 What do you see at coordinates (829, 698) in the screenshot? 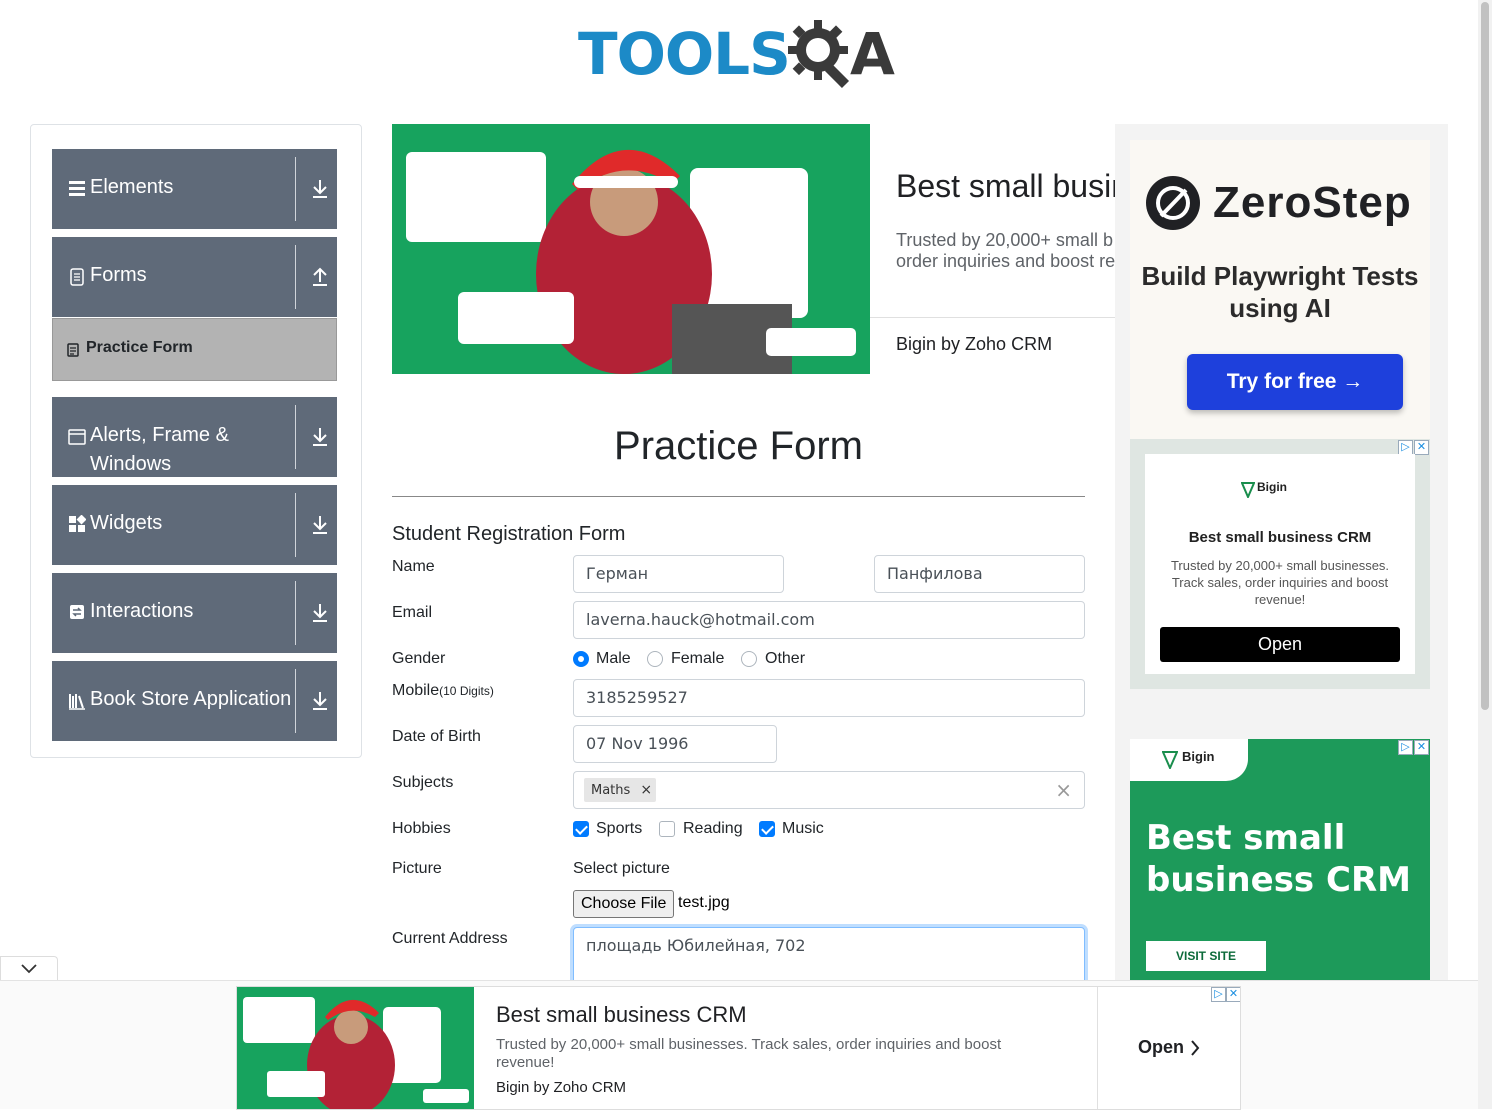
I see `mobile-input: 3185259527` at bounding box center [829, 698].